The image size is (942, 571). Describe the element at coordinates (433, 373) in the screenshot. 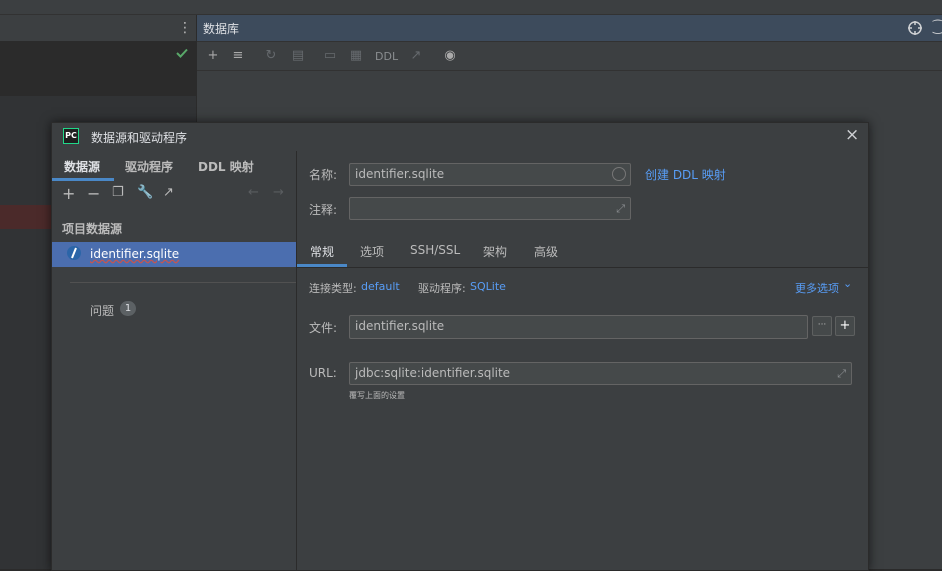

I see `url-value: jdbc:sqlite:identifier.sqlite` at that location.